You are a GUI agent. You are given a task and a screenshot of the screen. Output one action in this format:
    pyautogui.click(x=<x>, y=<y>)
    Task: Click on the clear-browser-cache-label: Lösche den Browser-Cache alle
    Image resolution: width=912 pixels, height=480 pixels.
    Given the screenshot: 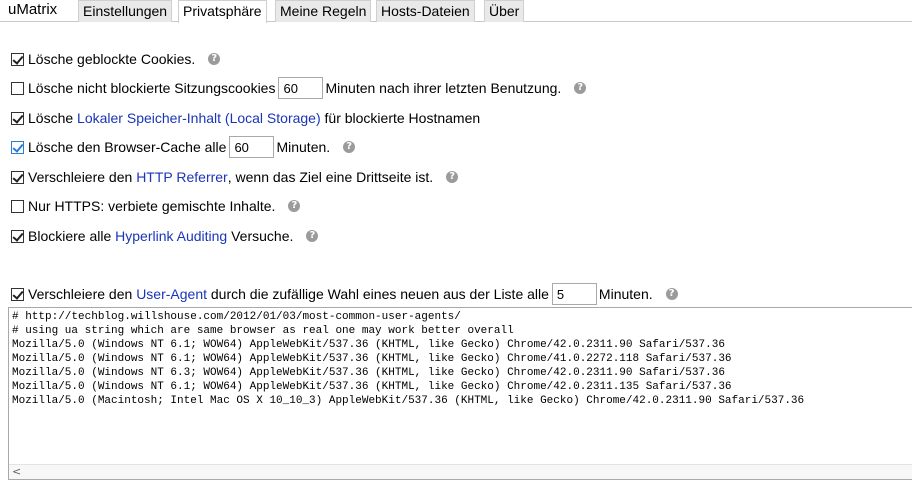 What is the action you would take?
    pyautogui.click(x=127, y=147)
    